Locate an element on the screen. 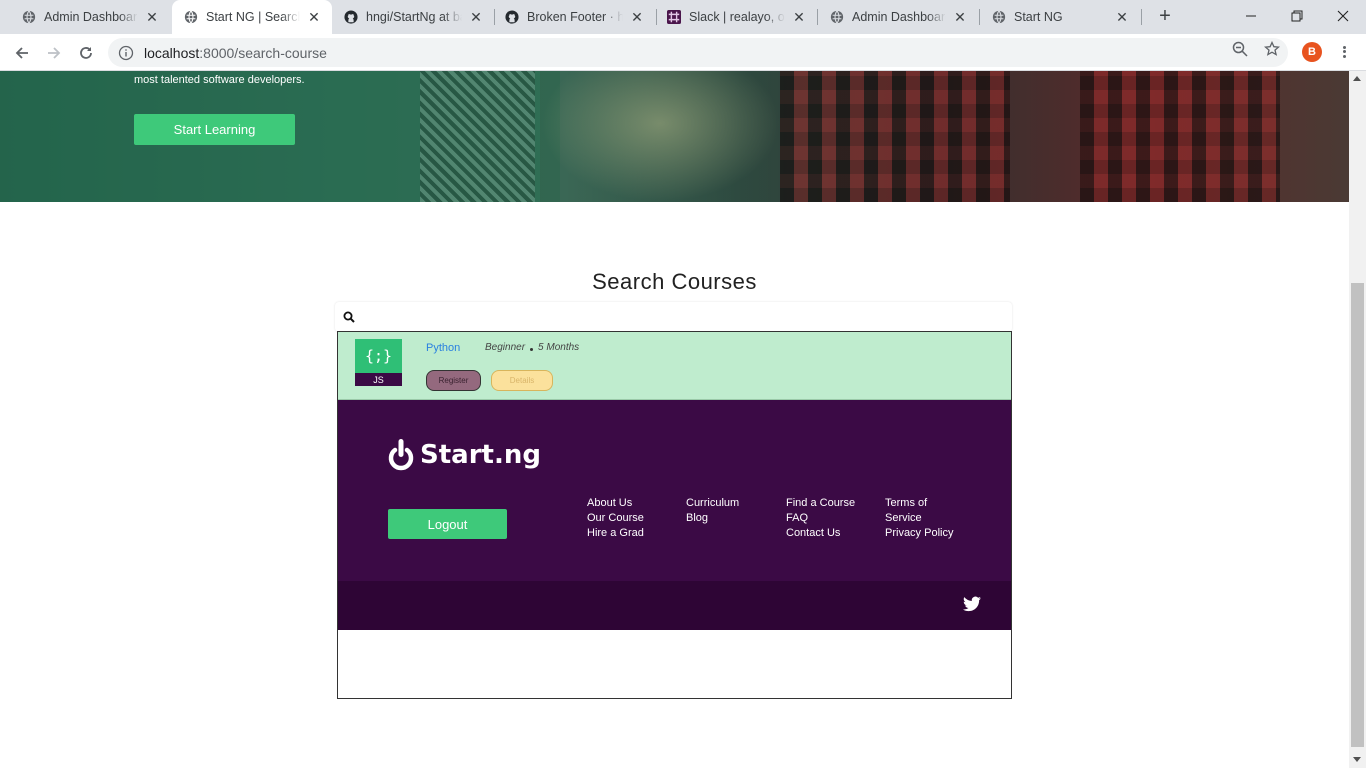  reload-icon is located at coordinates (86, 53).